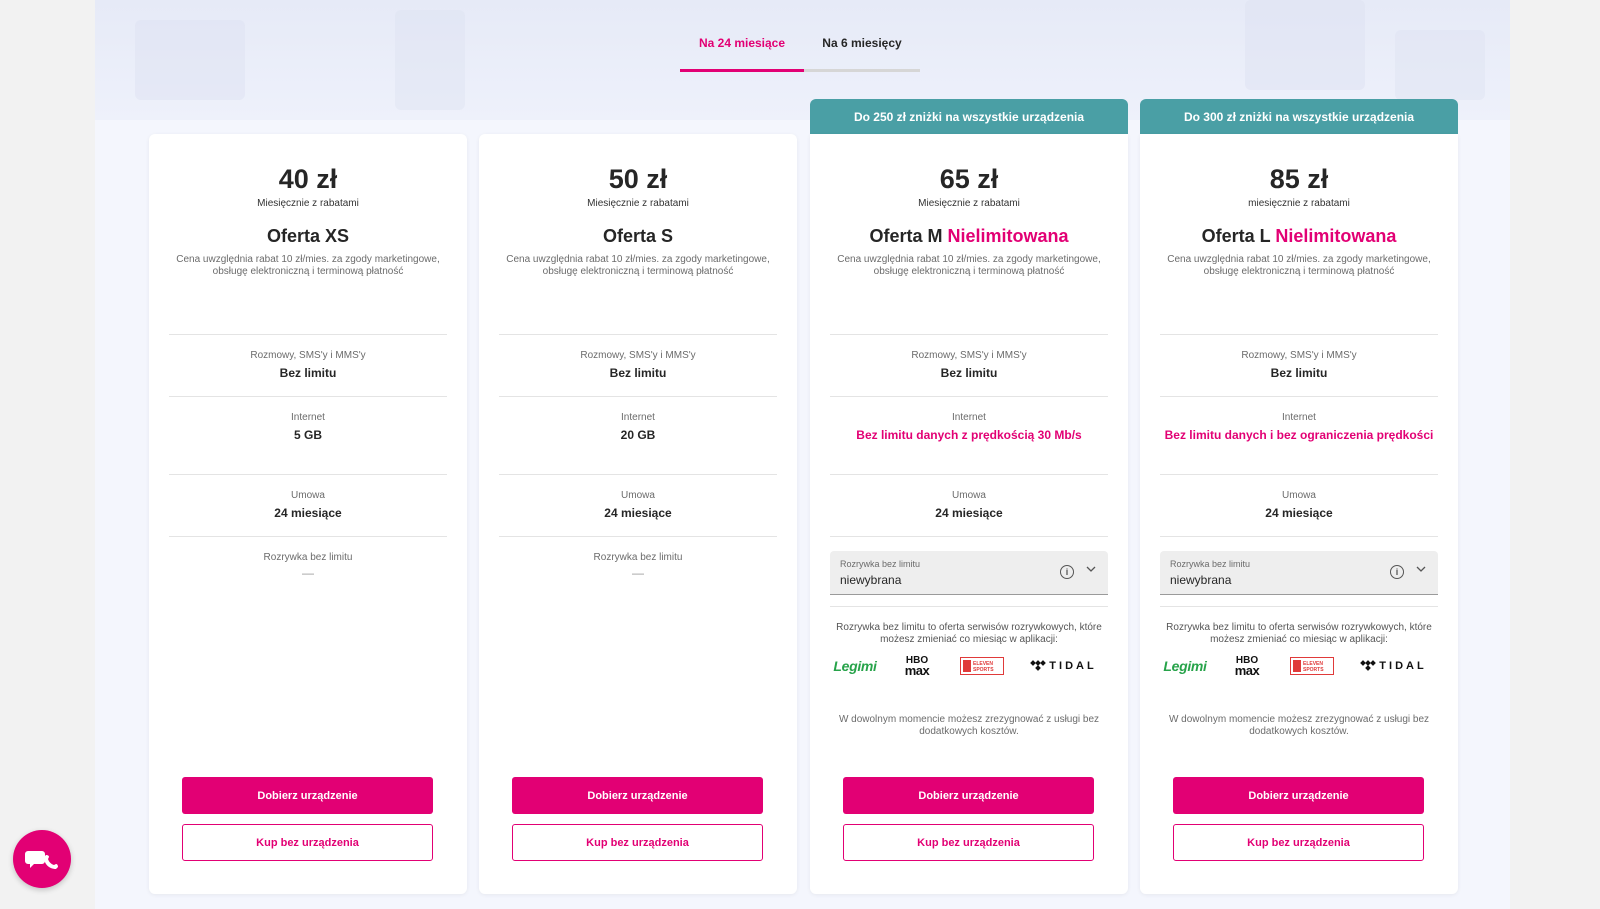 The image size is (1600, 909). Describe the element at coordinates (638, 435) in the screenshot. I see `internet-value: 20 GB` at that location.